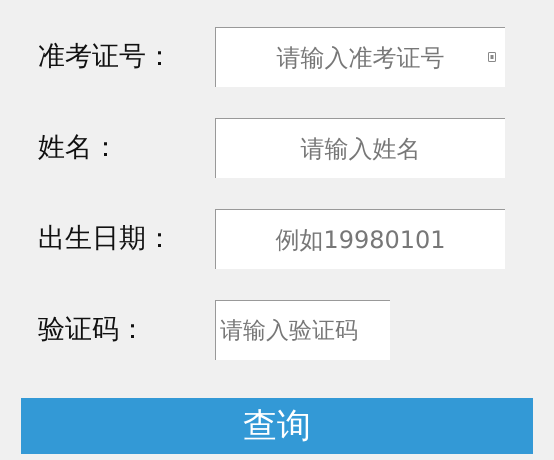 The image size is (554, 460). I want to click on field-label: 验证码：, so click(92, 330).